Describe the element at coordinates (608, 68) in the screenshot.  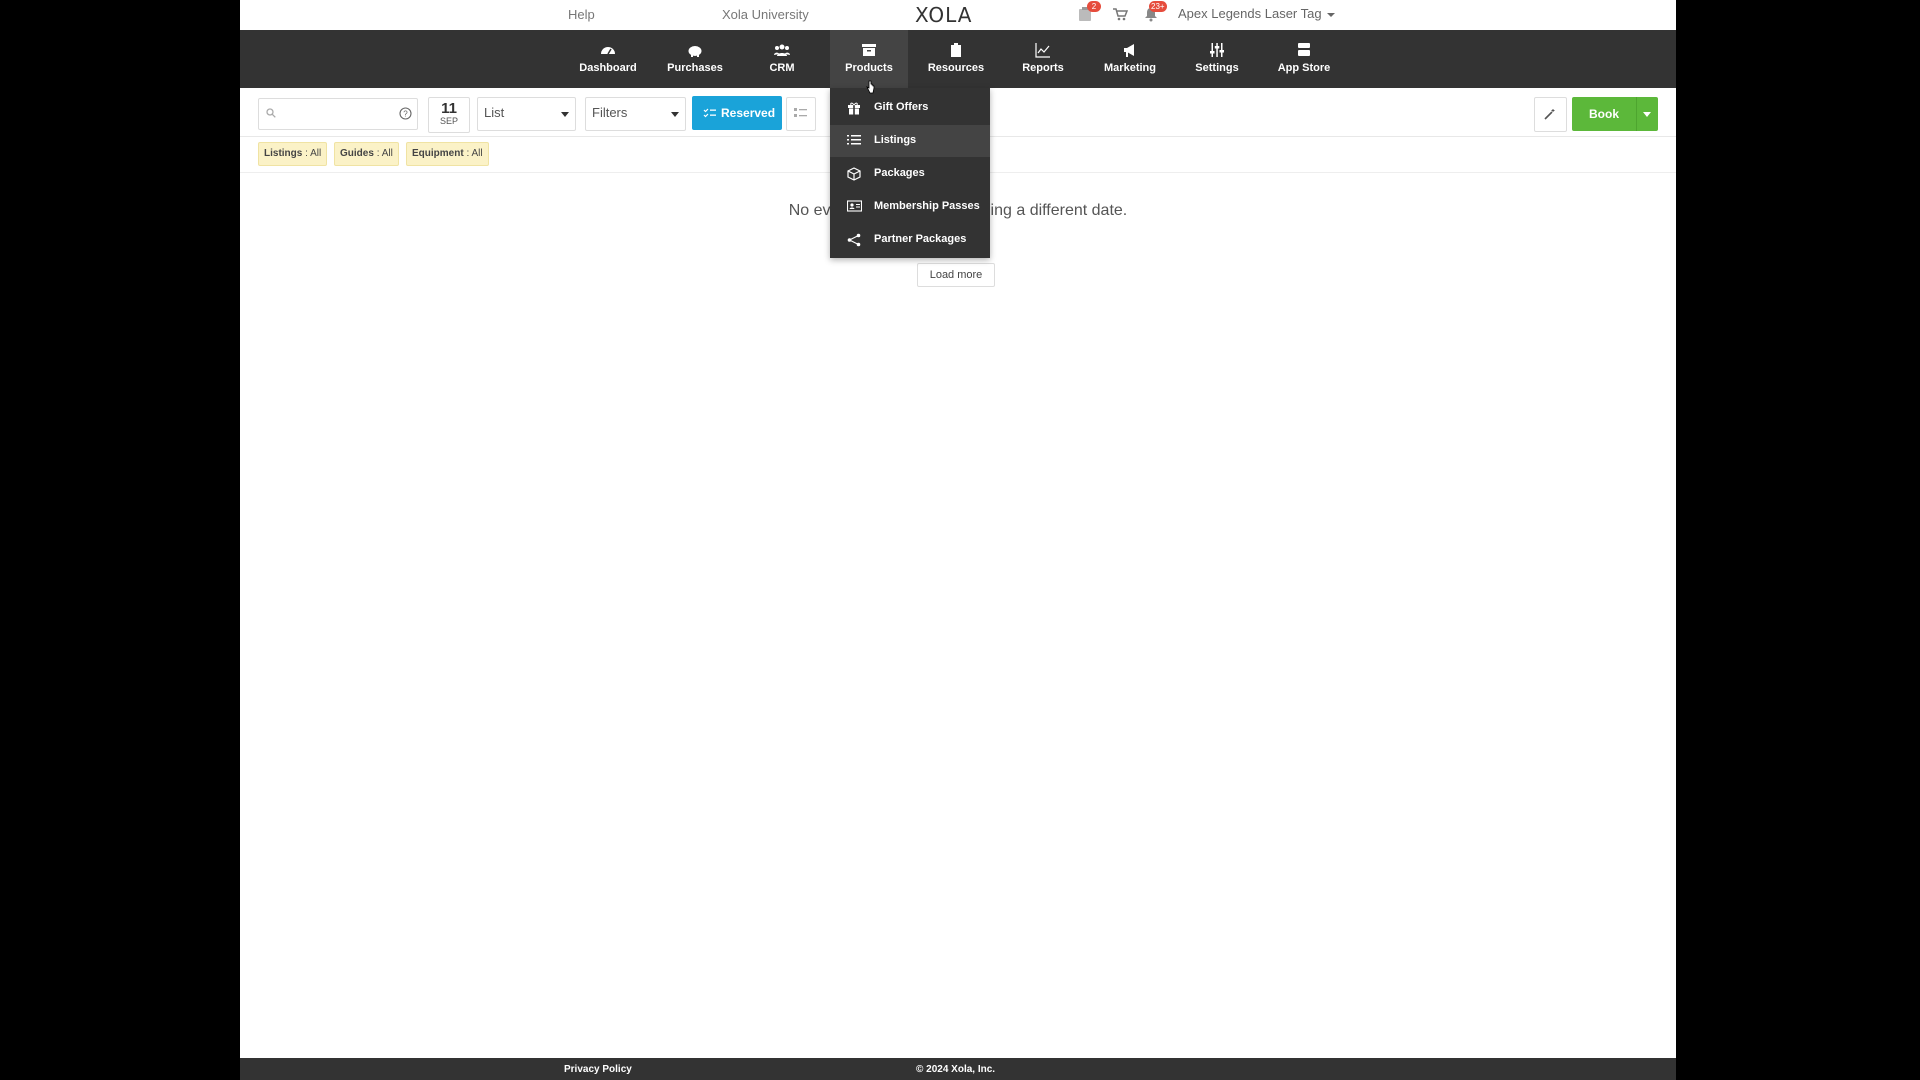
I see `nav-label: Dashboard` at that location.